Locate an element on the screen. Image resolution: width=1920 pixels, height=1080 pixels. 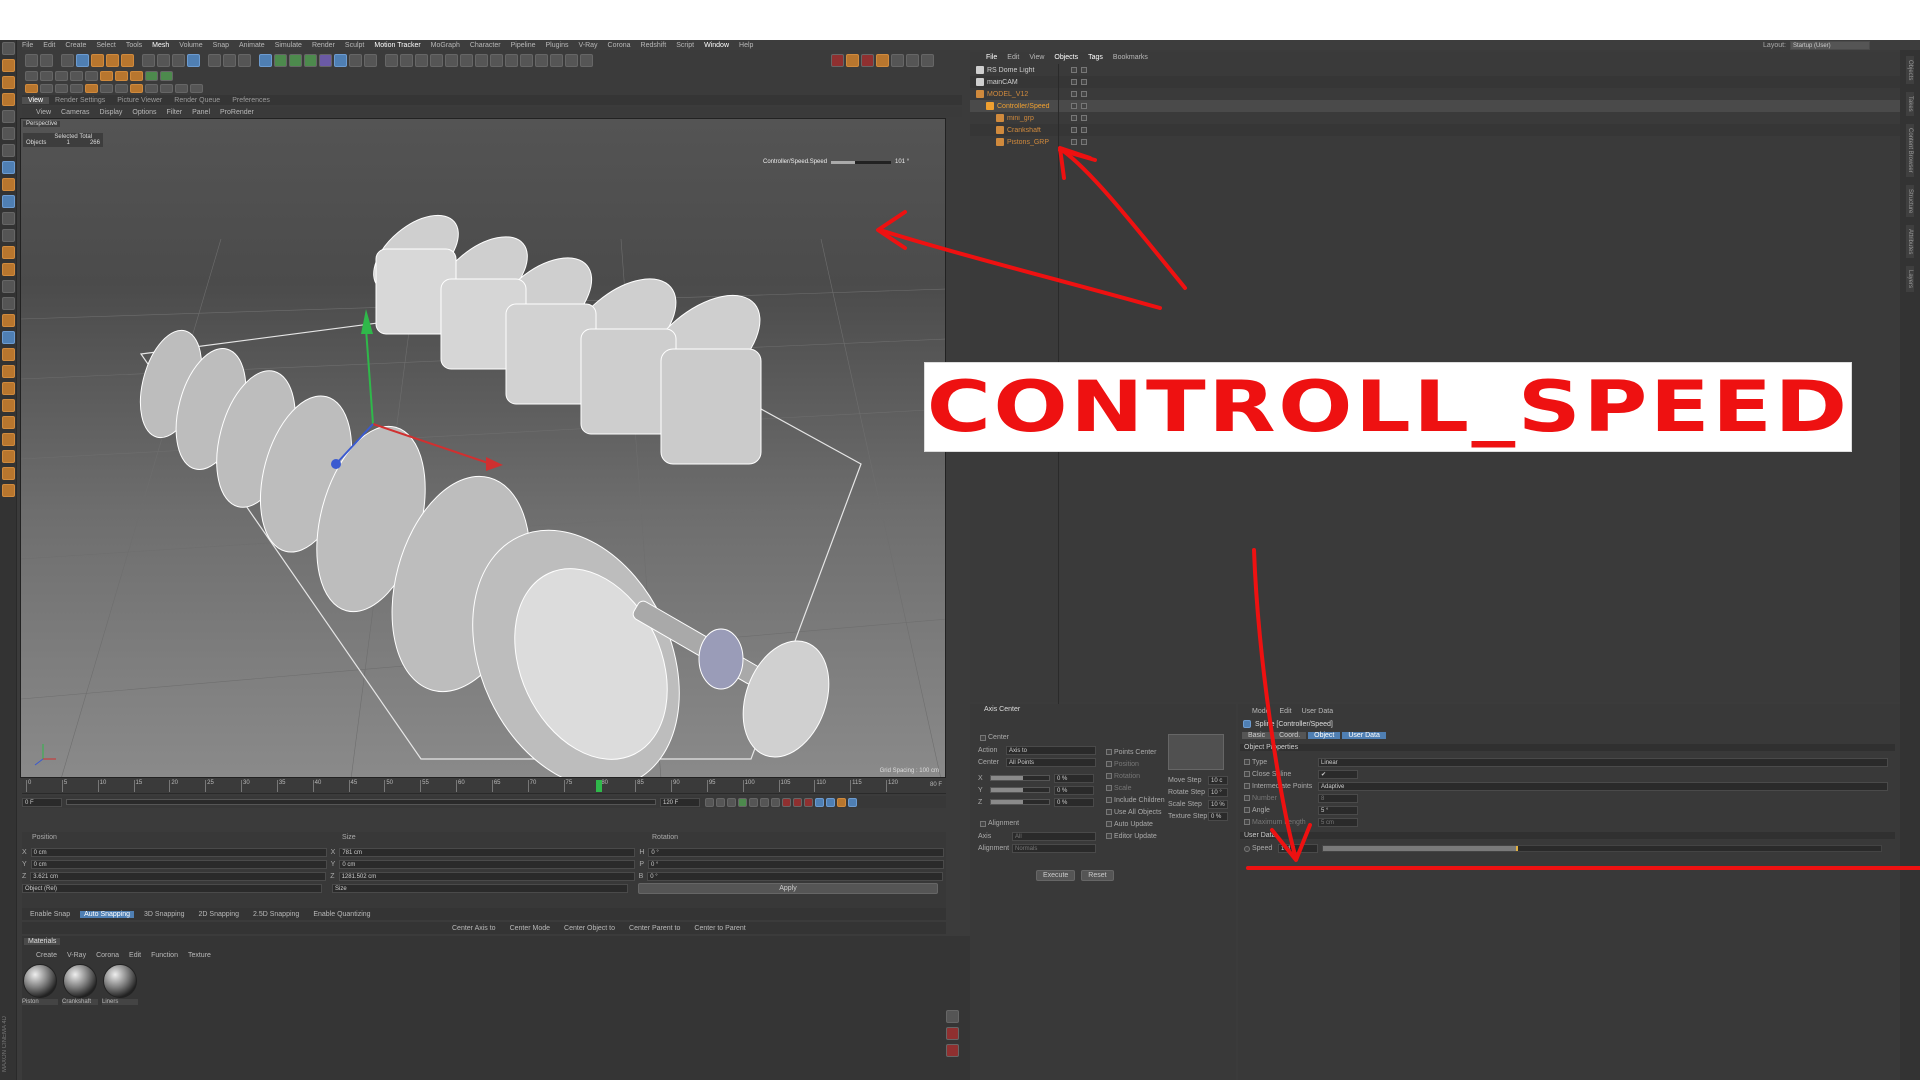
axis-option: Scale is located at coordinates (1134, 788).